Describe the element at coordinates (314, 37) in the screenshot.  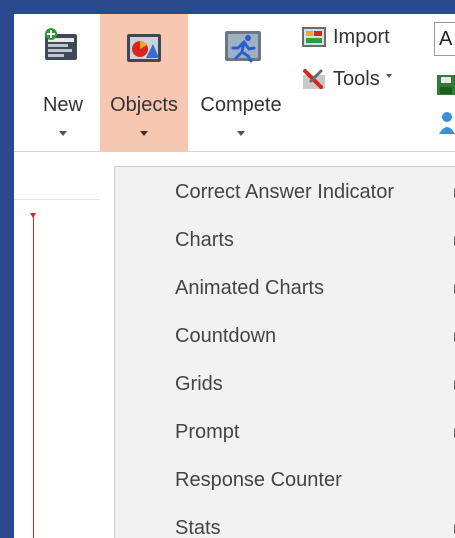
I see `import-icon` at that location.